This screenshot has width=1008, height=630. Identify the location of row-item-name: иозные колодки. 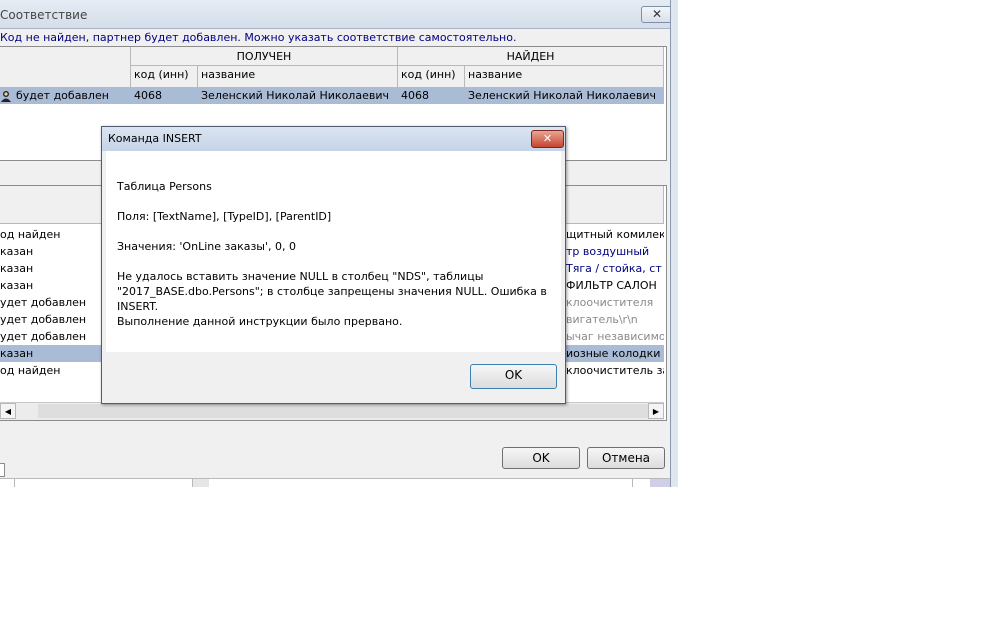
(613, 353).